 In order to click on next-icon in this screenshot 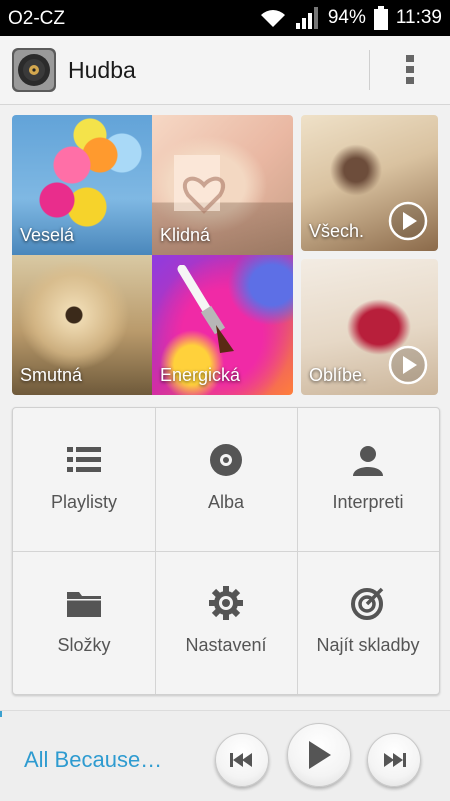, I will do `click(395, 760)`.